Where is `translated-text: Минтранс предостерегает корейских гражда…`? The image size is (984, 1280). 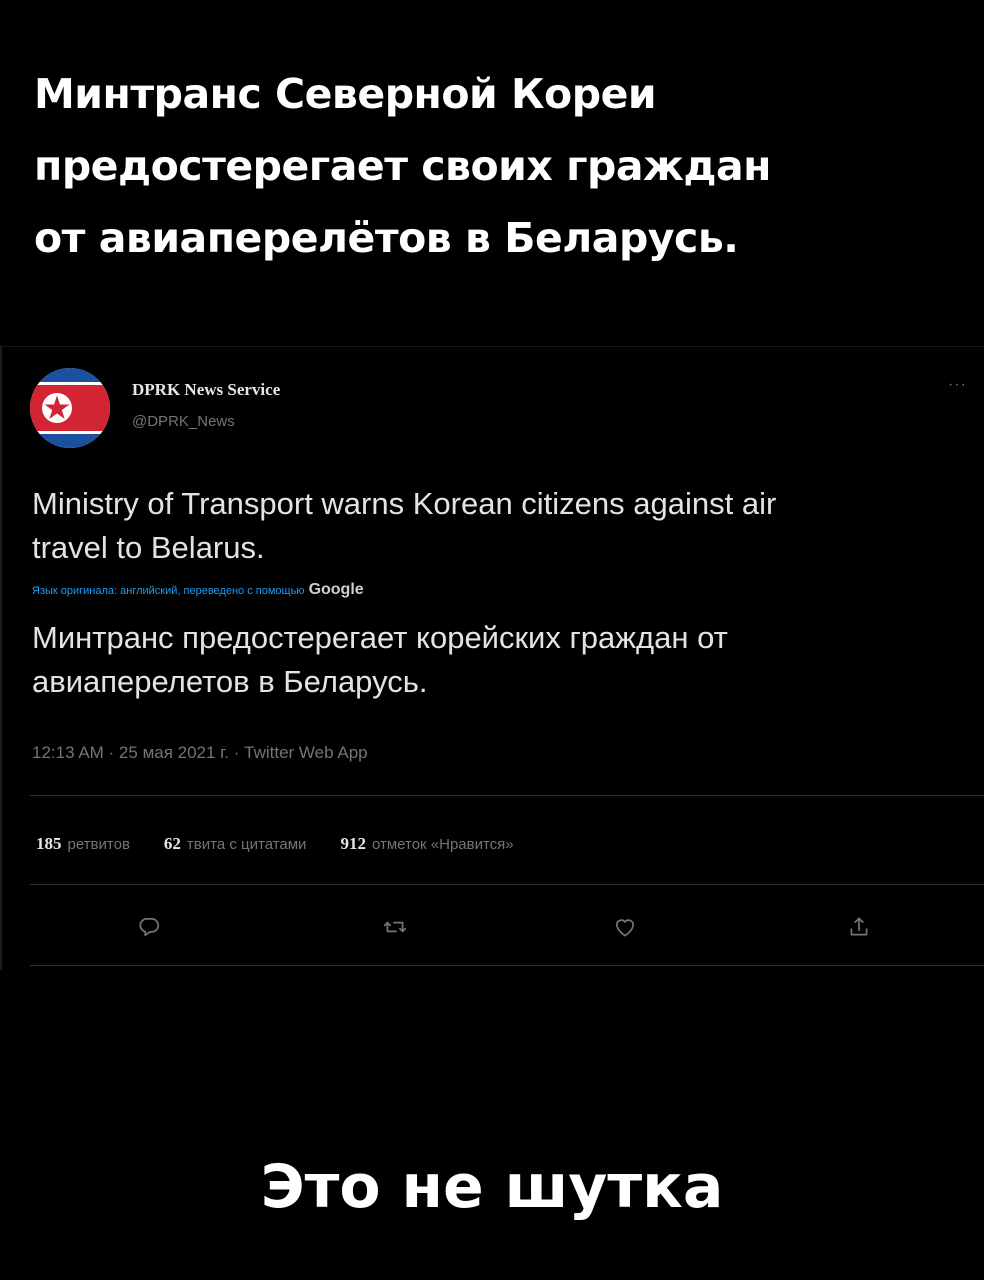
translated-text: Минтранс предостерегает корейских гражда… is located at coordinates (497, 660).